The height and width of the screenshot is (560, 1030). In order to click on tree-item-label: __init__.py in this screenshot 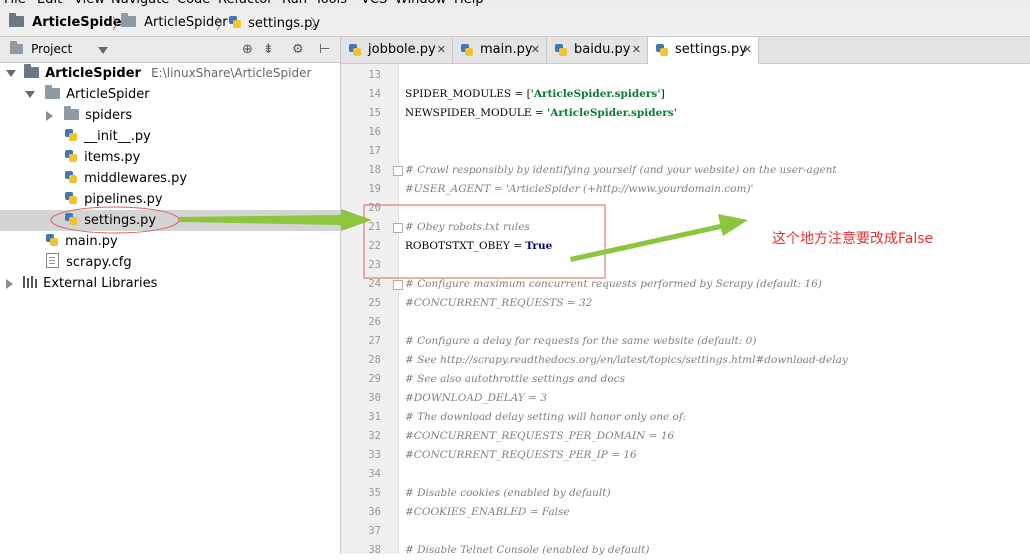, I will do `click(117, 136)`.